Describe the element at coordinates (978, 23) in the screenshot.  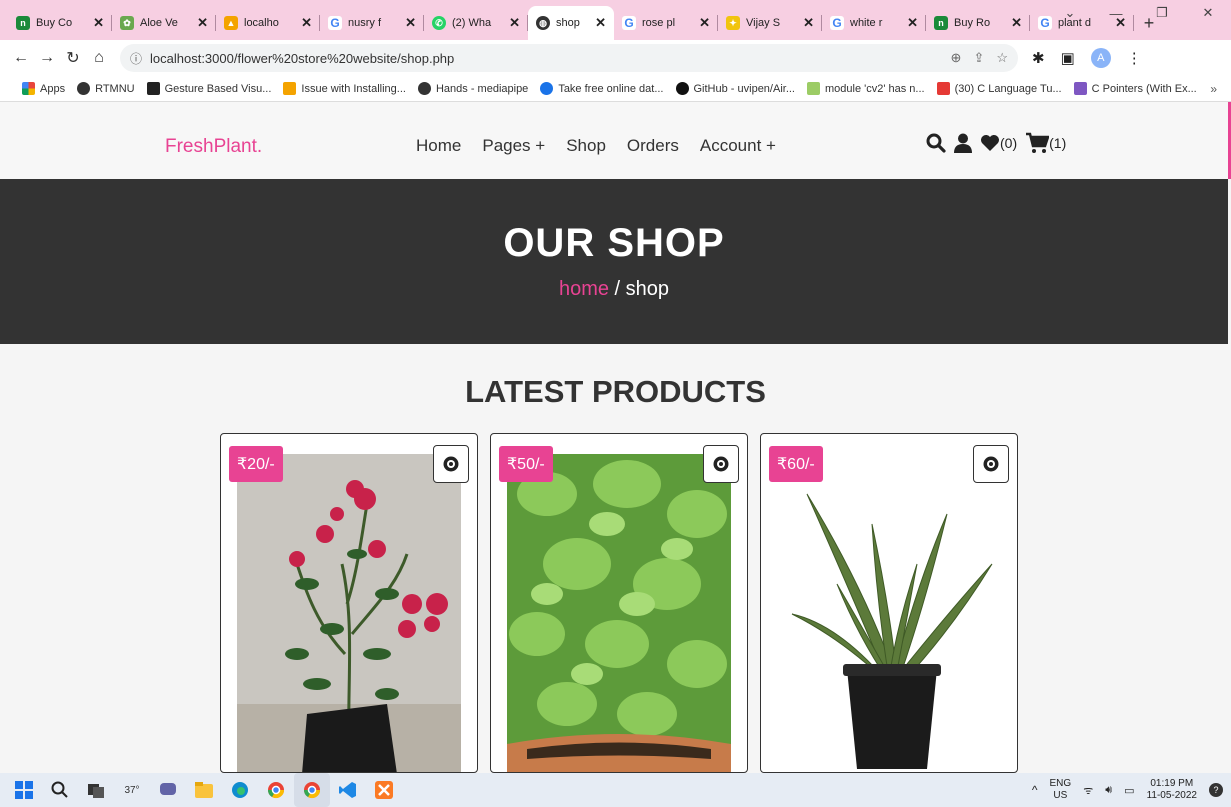
I see `browser-tab: n Buy Ro ✕` at that location.